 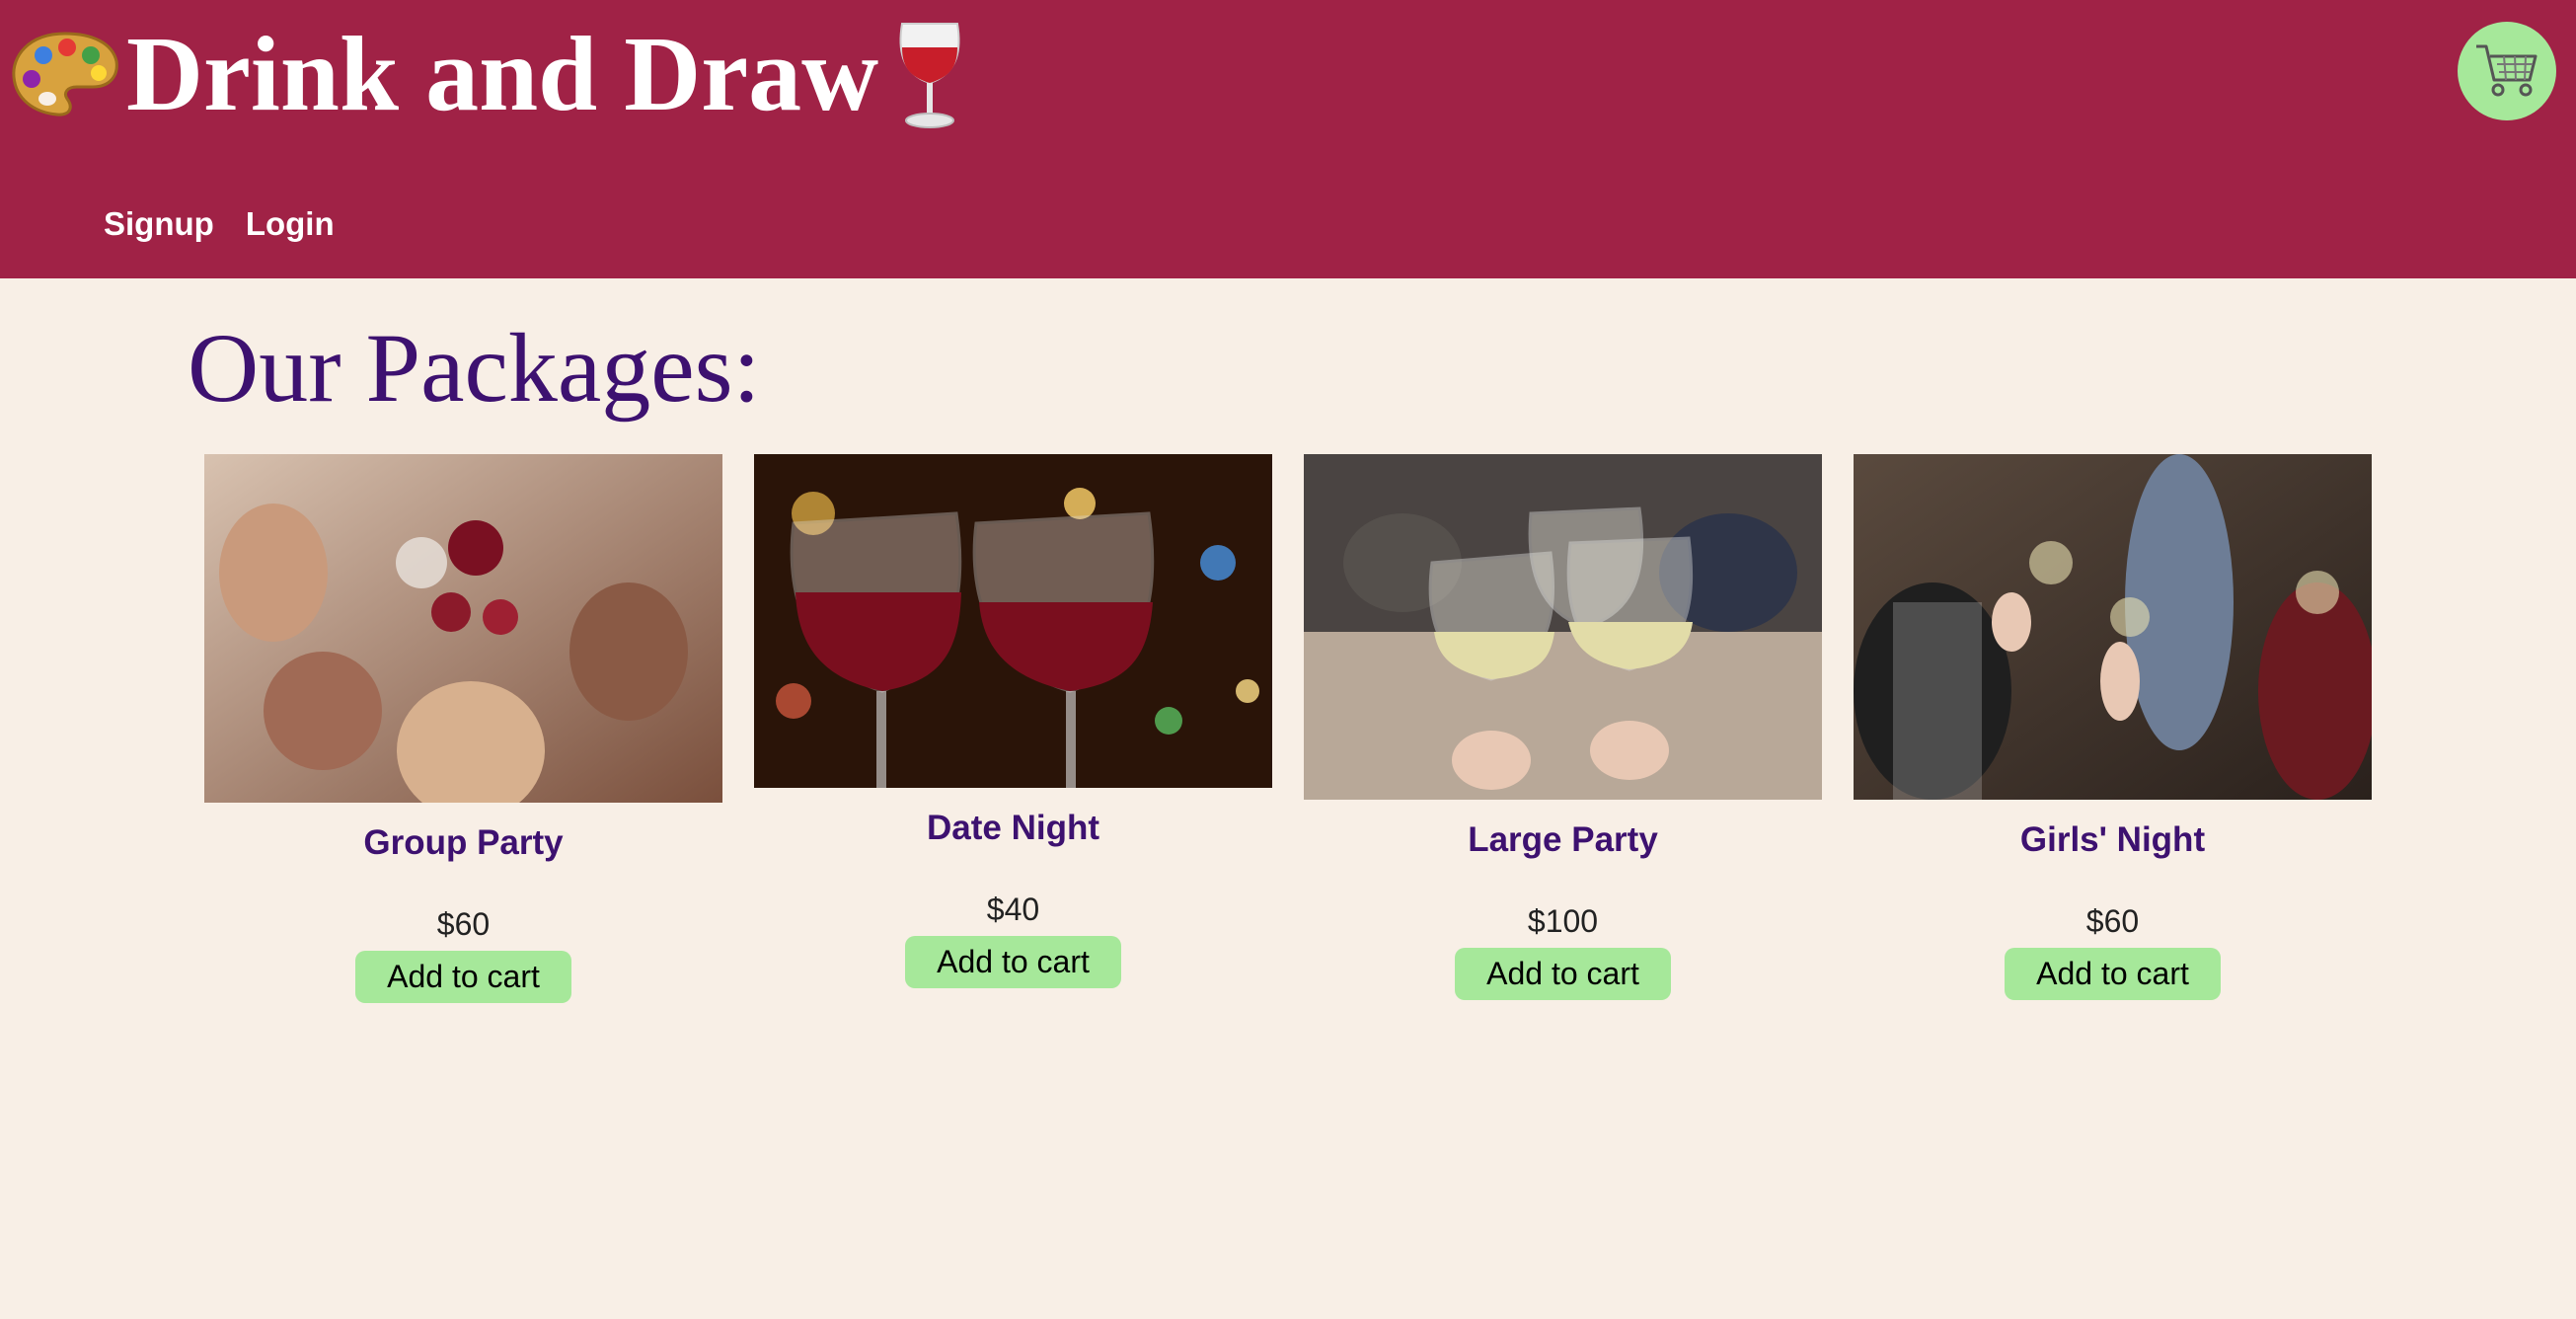 What do you see at coordinates (1563, 840) in the screenshot?
I see `package-name: Large Party` at bounding box center [1563, 840].